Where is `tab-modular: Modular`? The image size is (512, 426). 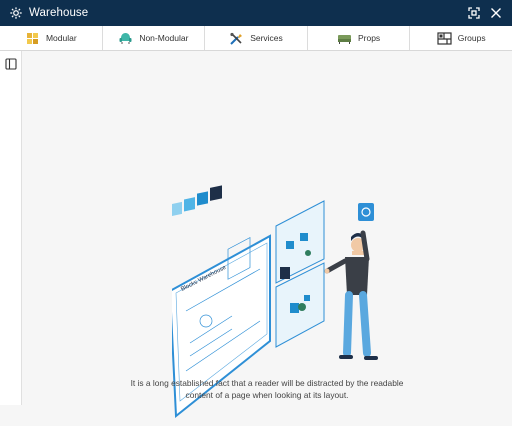 tab-modular: Modular is located at coordinates (51, 38).